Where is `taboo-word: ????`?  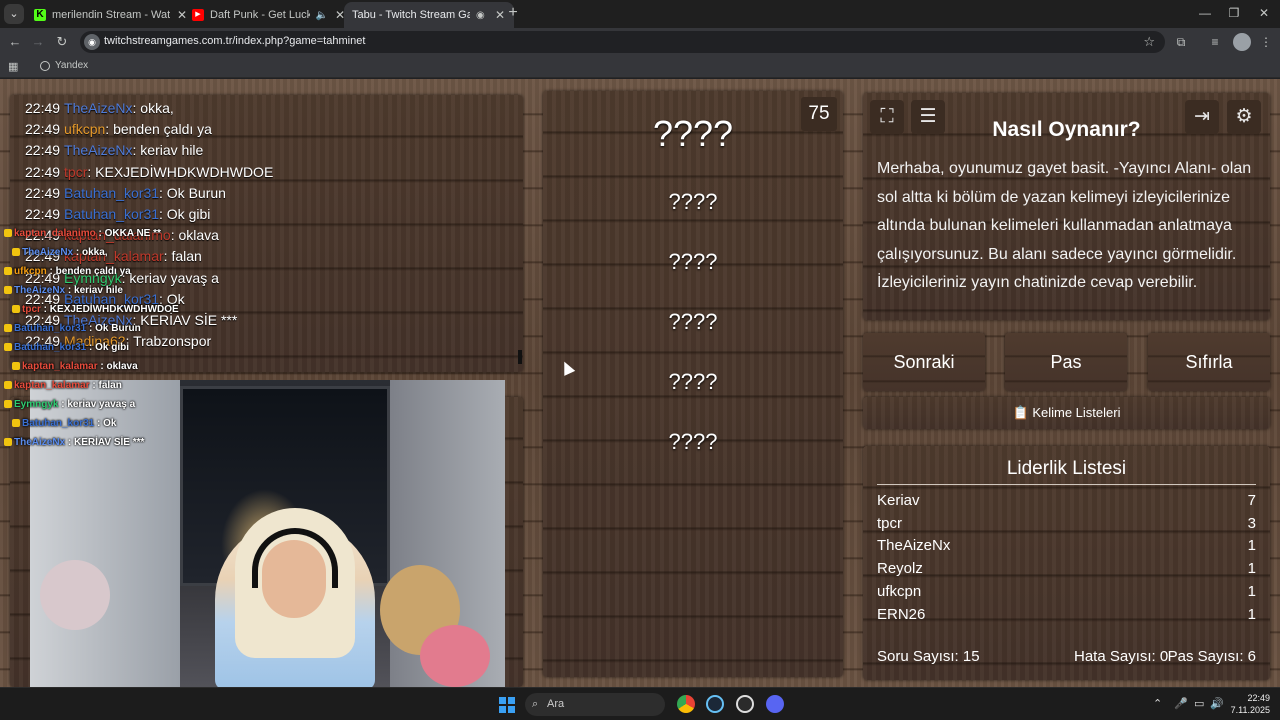
taboo-word: ???? is located at coordinates (693, 201).